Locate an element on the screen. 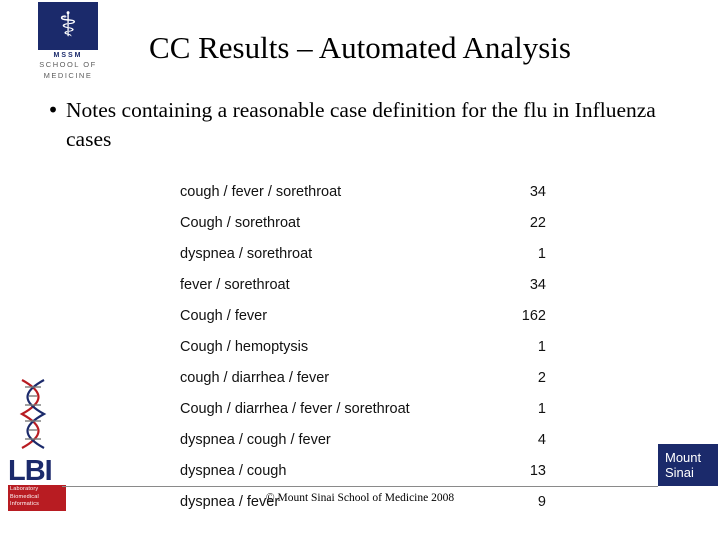 This screenshot has width=720, height=540. row-value: 2 is located at coordinates (541, 377).